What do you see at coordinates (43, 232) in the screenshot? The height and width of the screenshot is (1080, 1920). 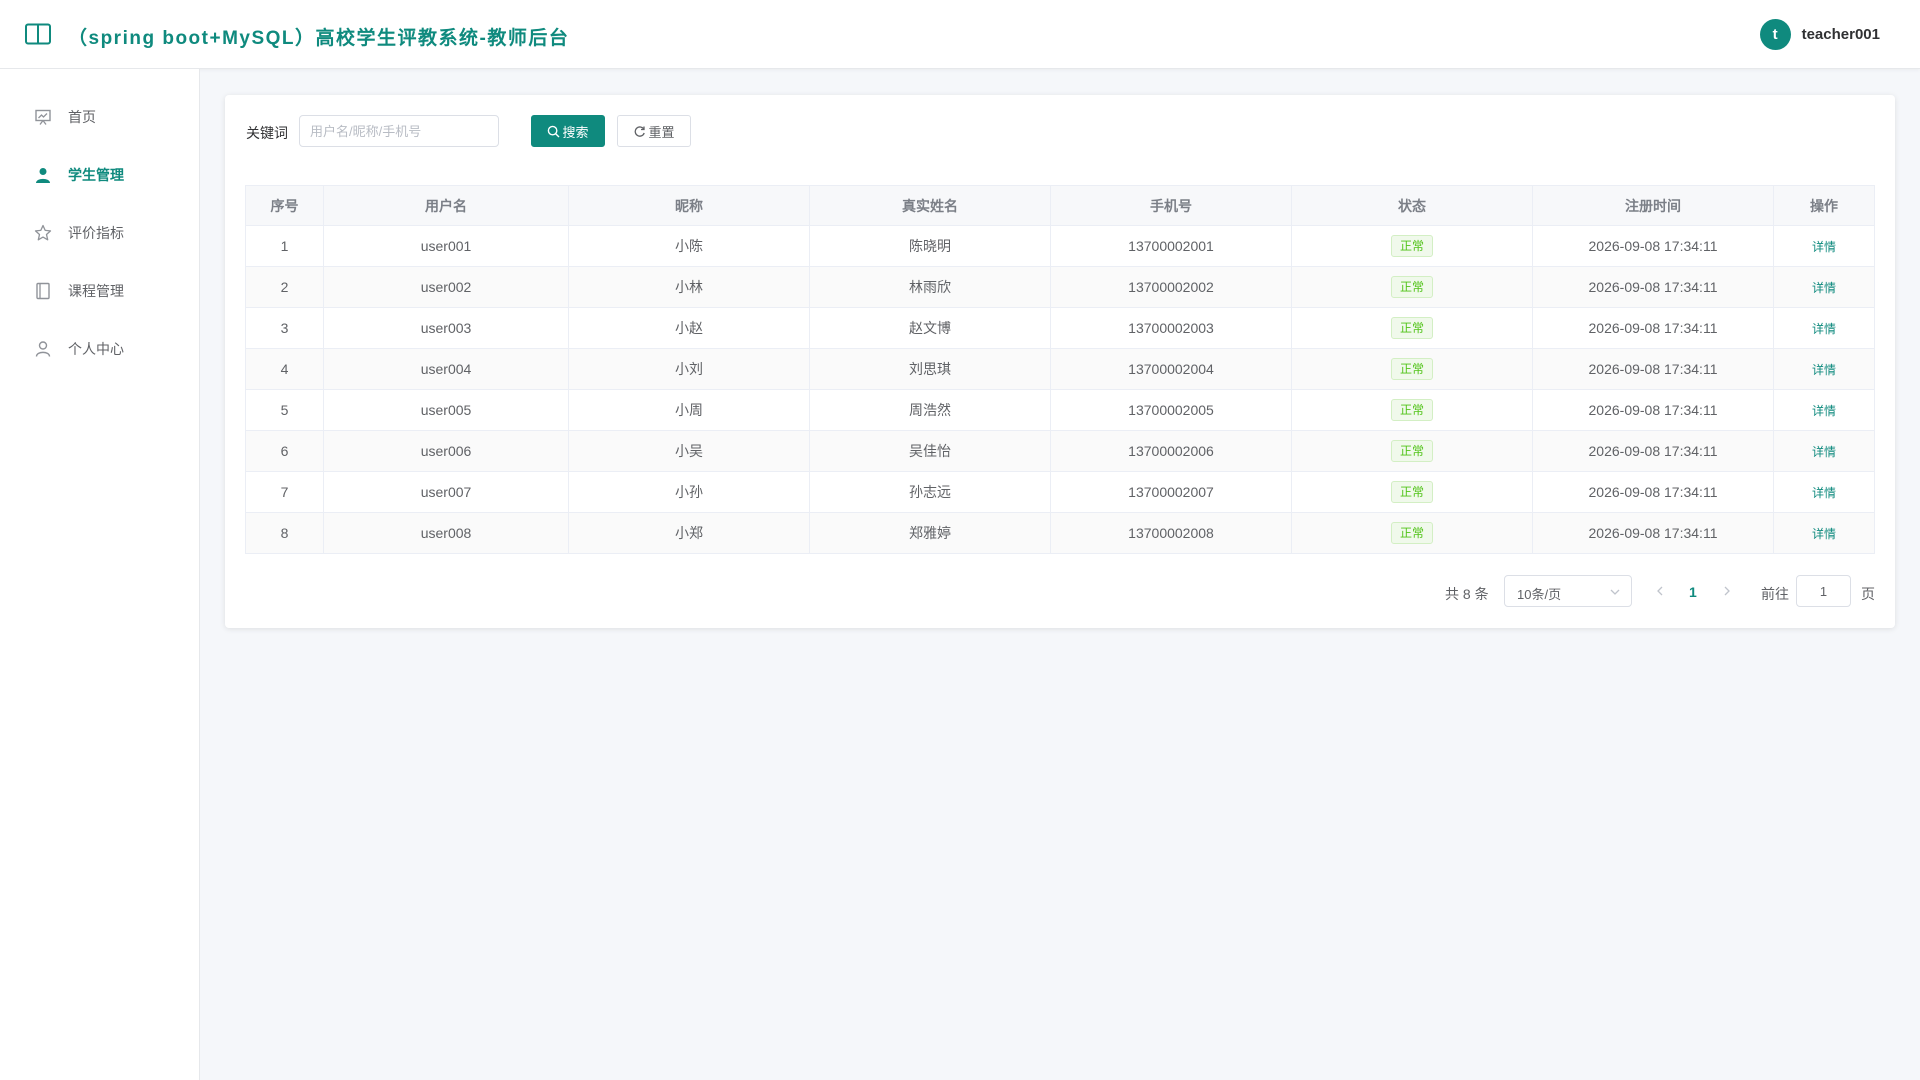 I see `star-icon` at bounding box center [43, 232].